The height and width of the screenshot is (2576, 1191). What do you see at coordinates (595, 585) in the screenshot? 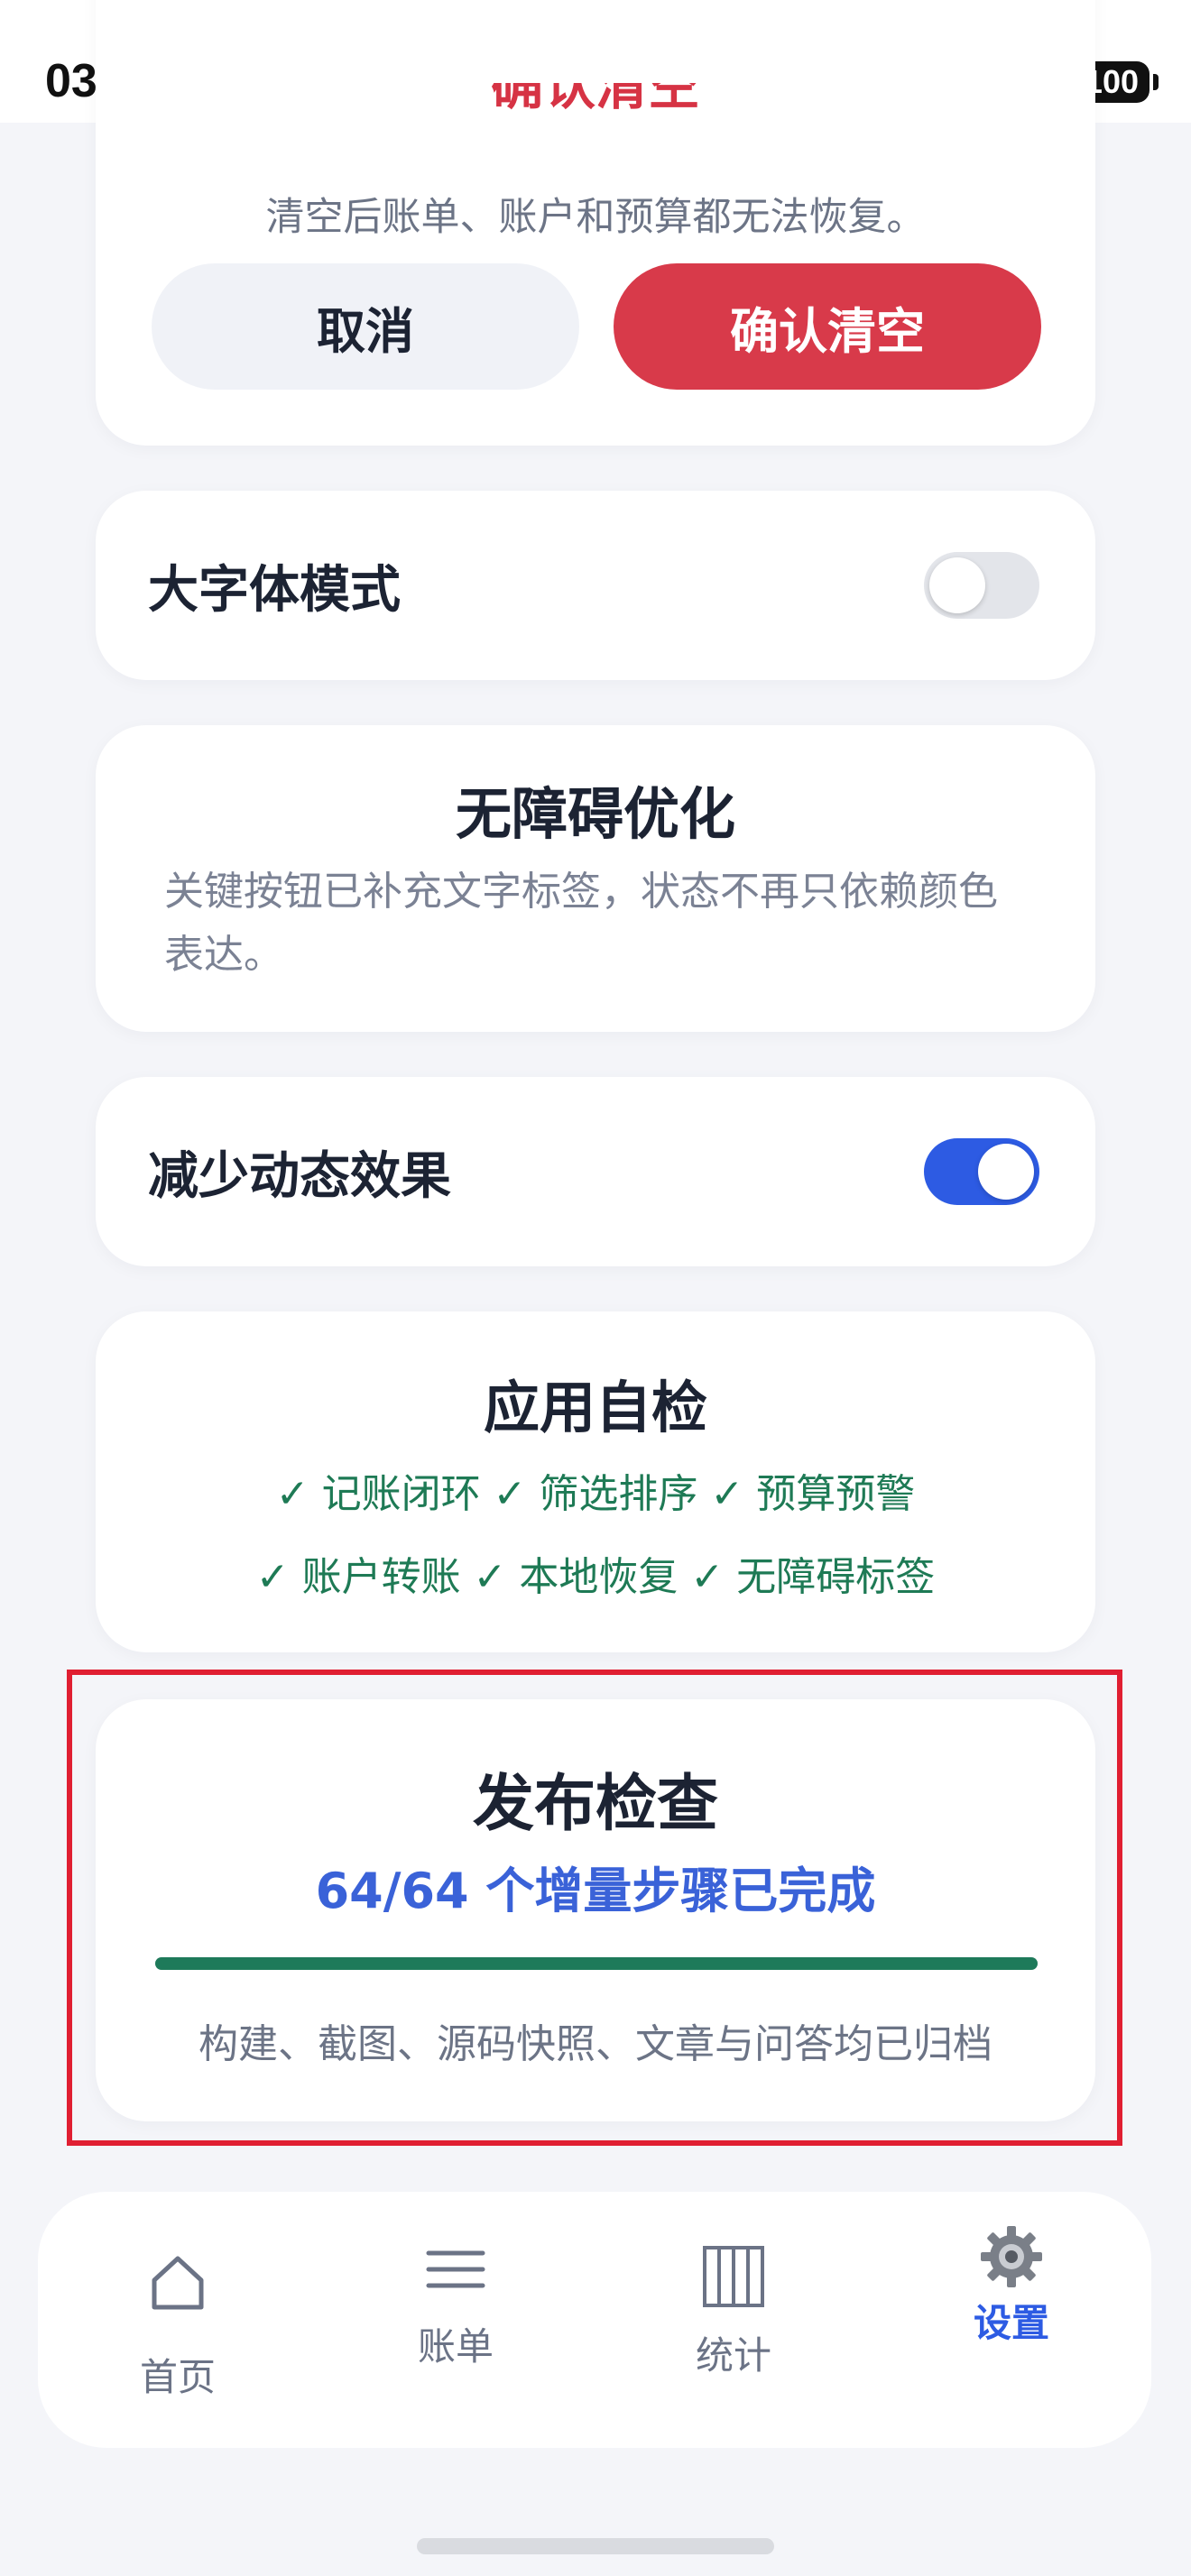
I see `large-font-card: 大字体模式` at bounding box center [595, 585].